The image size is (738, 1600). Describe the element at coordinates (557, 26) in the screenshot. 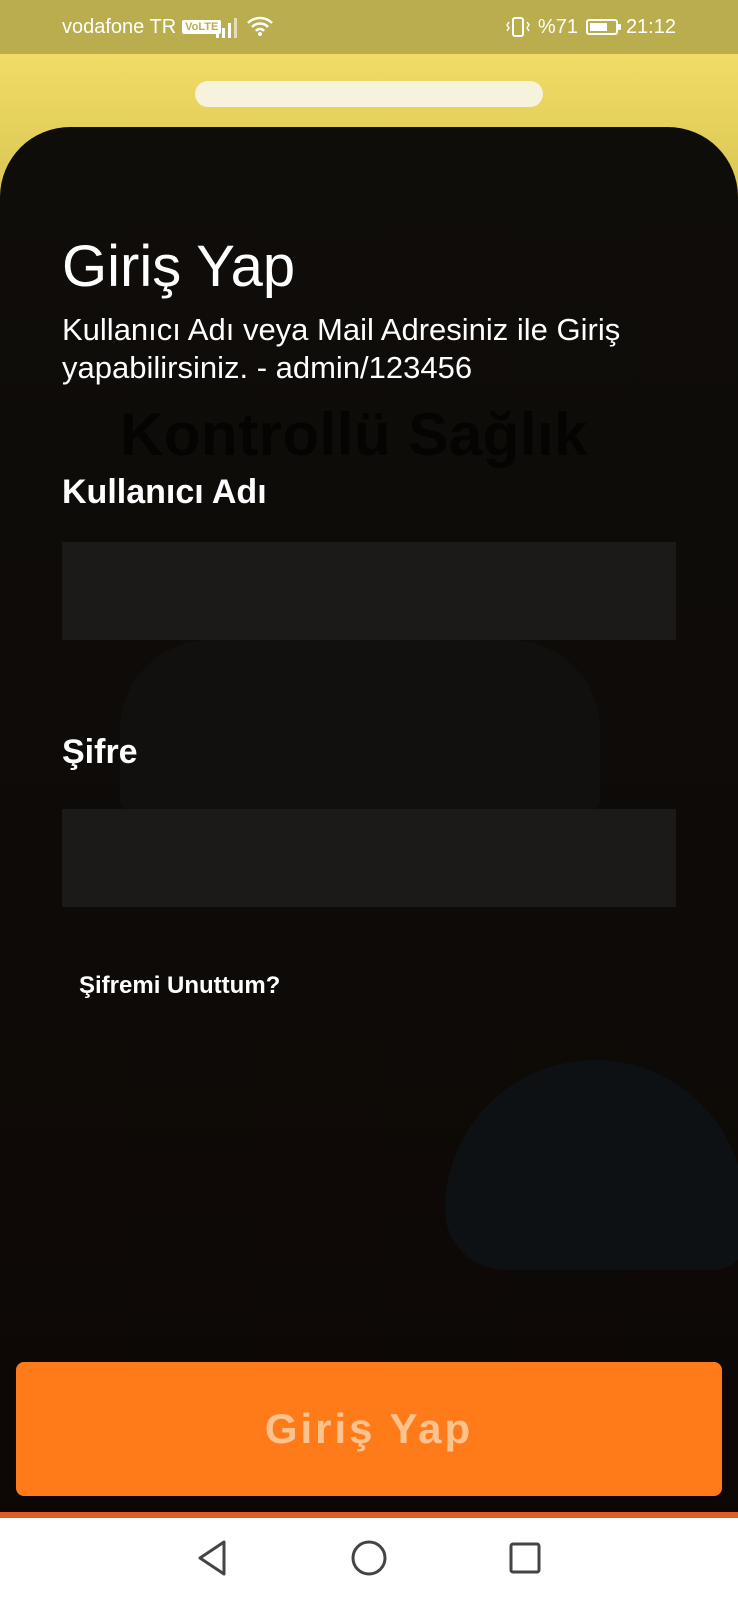

I see `battery-percent: %71` at that location.